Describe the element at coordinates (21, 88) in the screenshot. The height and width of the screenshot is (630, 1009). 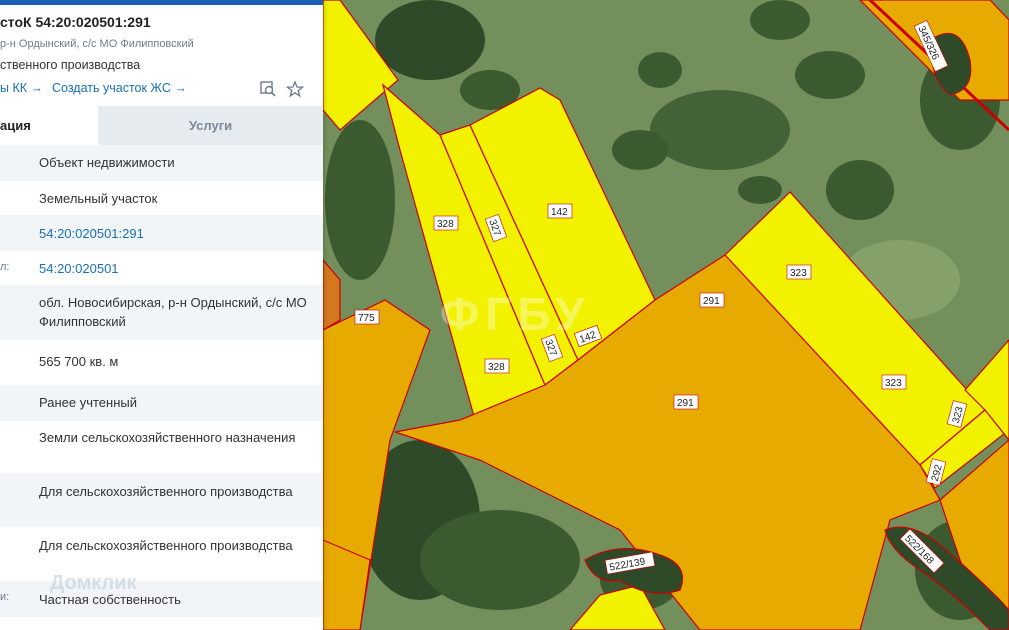
I see `kk-link: ы КК →` at that location.